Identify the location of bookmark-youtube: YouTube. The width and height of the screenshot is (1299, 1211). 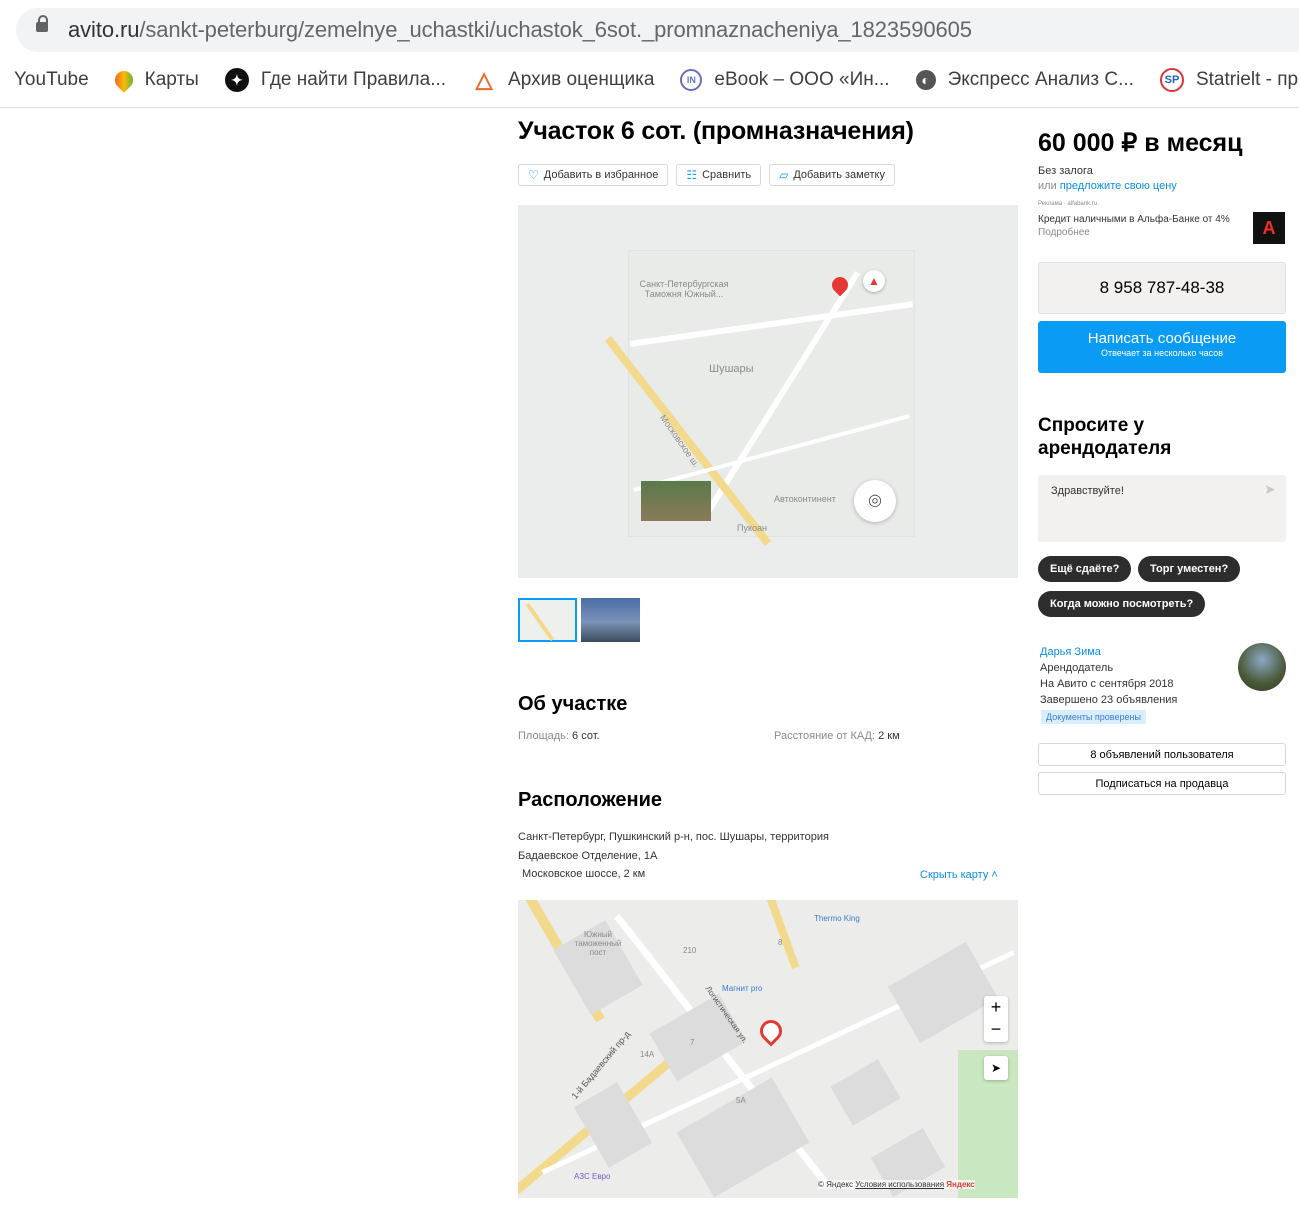
(51, 80).